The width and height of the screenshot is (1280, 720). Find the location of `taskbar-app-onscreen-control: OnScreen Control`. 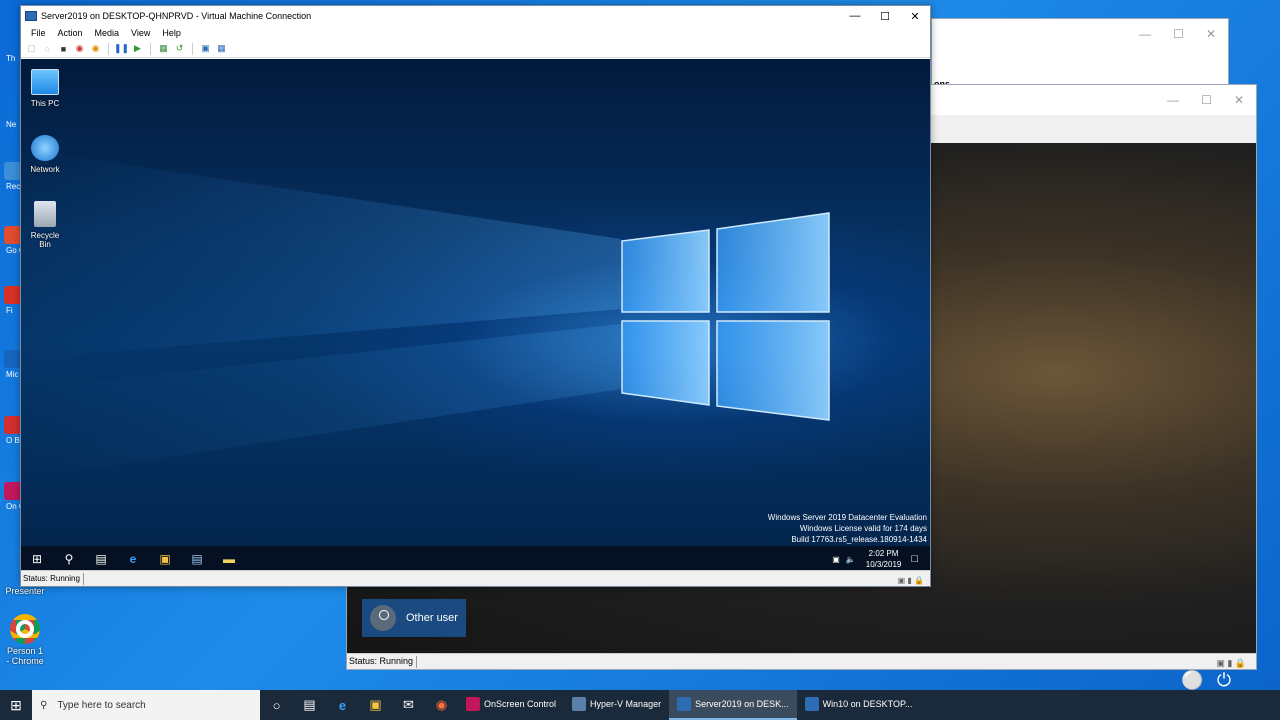

taskbar-app-onscreen-control: OnScreen Control is located at coordinates (511, 705).